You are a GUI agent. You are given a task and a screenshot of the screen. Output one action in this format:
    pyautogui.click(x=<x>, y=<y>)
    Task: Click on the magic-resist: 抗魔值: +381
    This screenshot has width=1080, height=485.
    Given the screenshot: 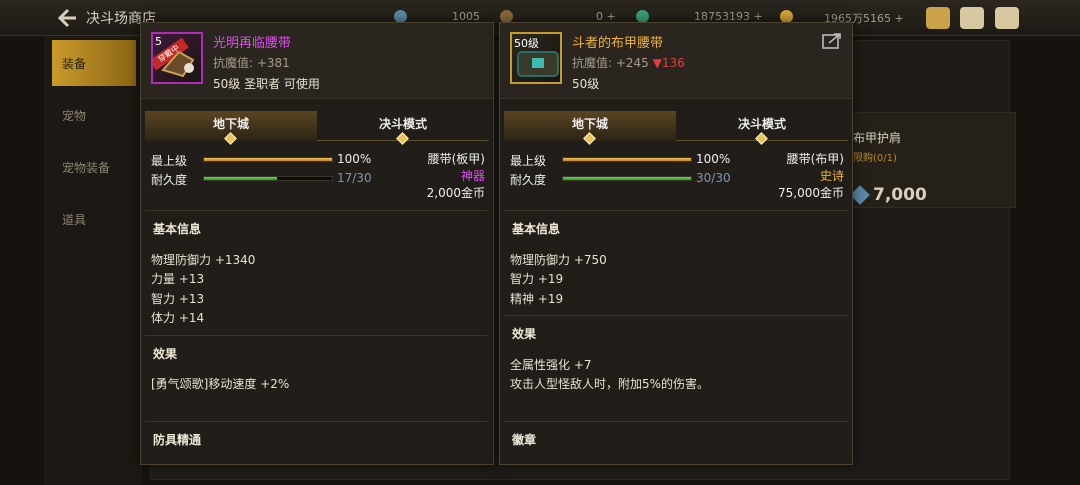 What is the action you would take?
    pyautogui.click(x=251, y=63)
    